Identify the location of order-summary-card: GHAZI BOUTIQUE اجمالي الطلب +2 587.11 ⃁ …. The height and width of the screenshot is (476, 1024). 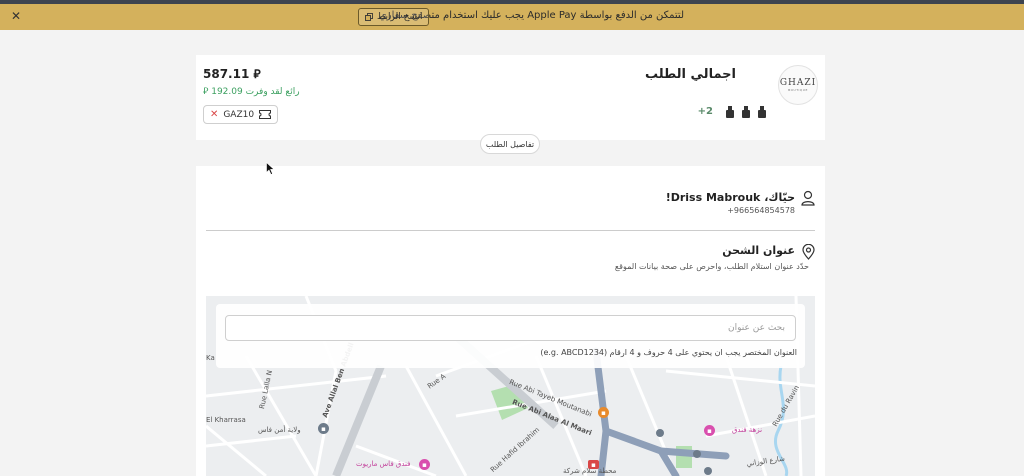
(510, 97).